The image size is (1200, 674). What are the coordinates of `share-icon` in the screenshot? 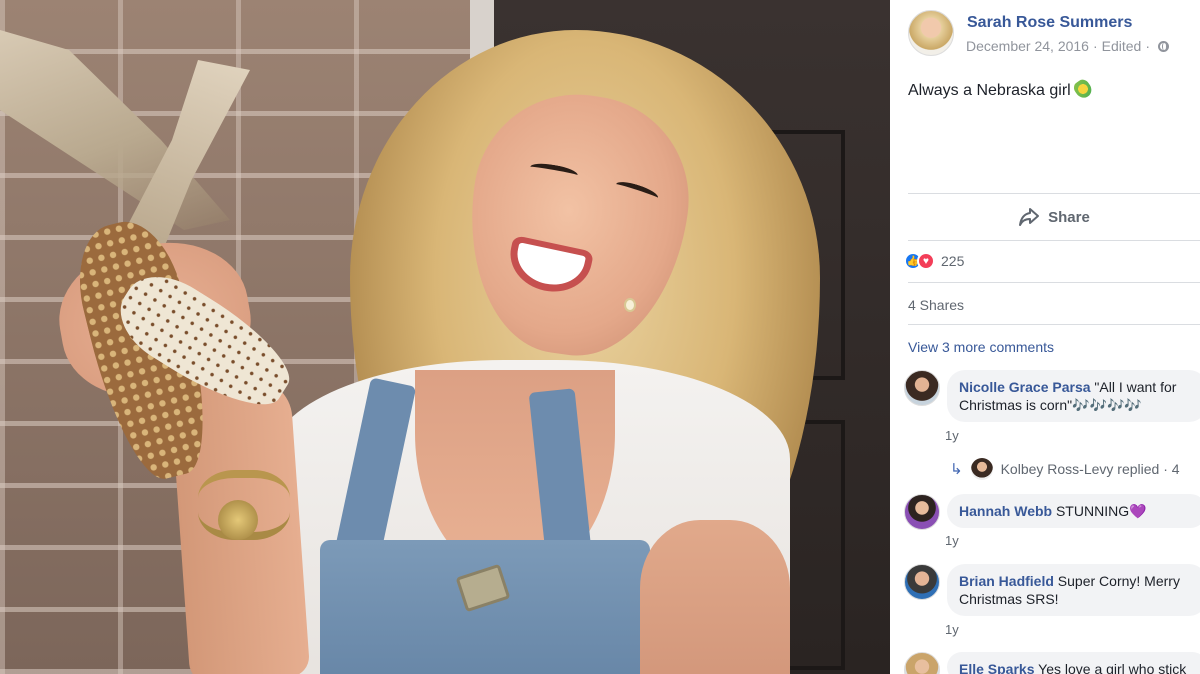 It's located at (1029, 217).